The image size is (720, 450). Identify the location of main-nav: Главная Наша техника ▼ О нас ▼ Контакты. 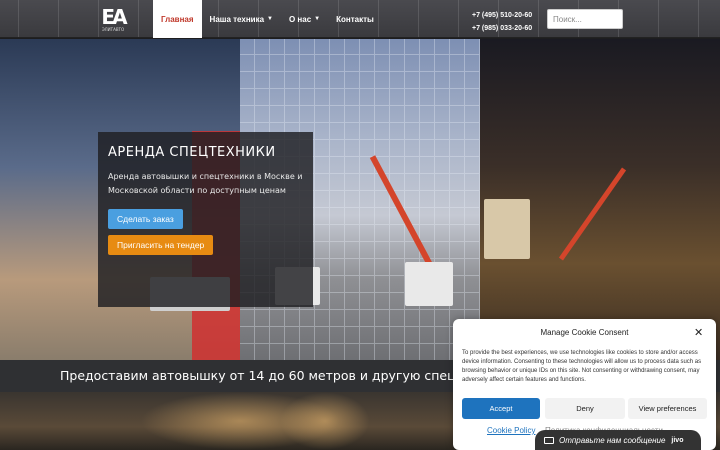
(267, 19).